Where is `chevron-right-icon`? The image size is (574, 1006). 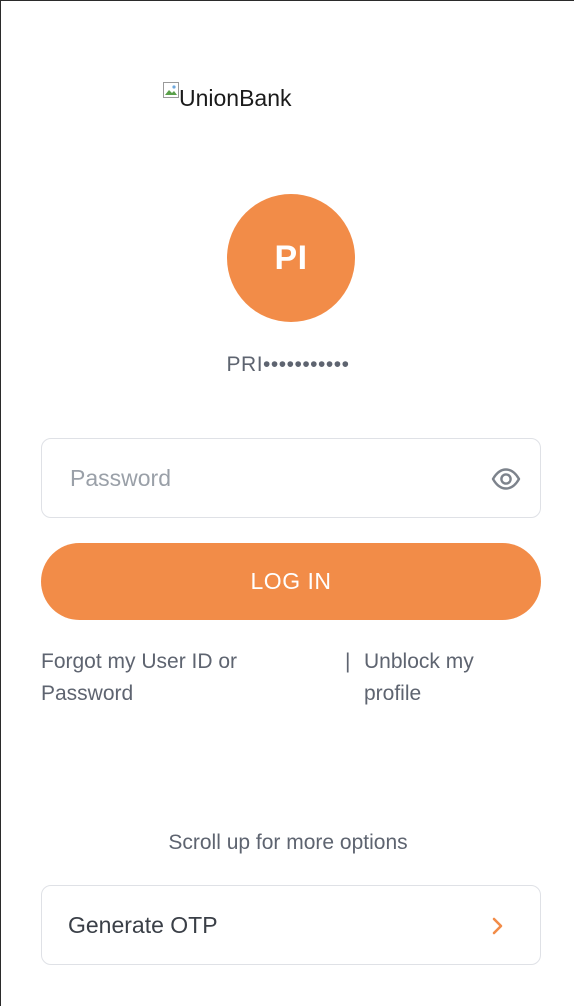
chevron-right-icon is located at coordinates (497, 926).